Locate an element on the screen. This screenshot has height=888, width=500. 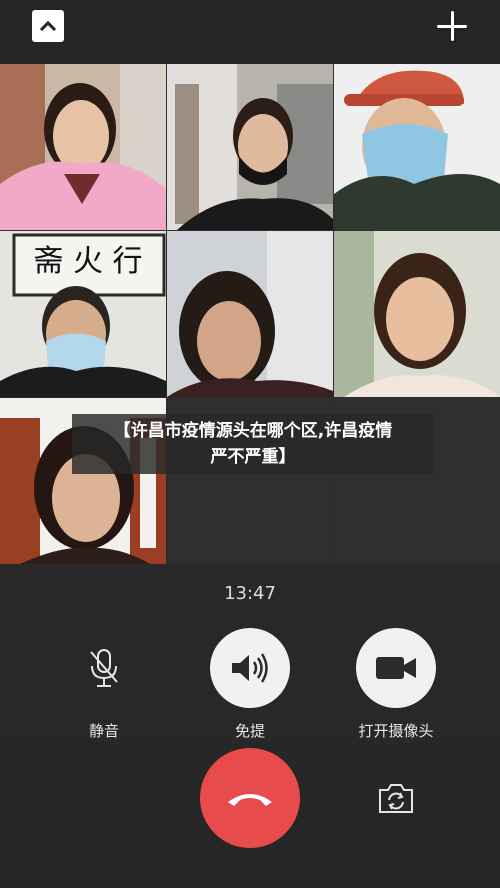
speaker-button is located at coordinates (250, 668).